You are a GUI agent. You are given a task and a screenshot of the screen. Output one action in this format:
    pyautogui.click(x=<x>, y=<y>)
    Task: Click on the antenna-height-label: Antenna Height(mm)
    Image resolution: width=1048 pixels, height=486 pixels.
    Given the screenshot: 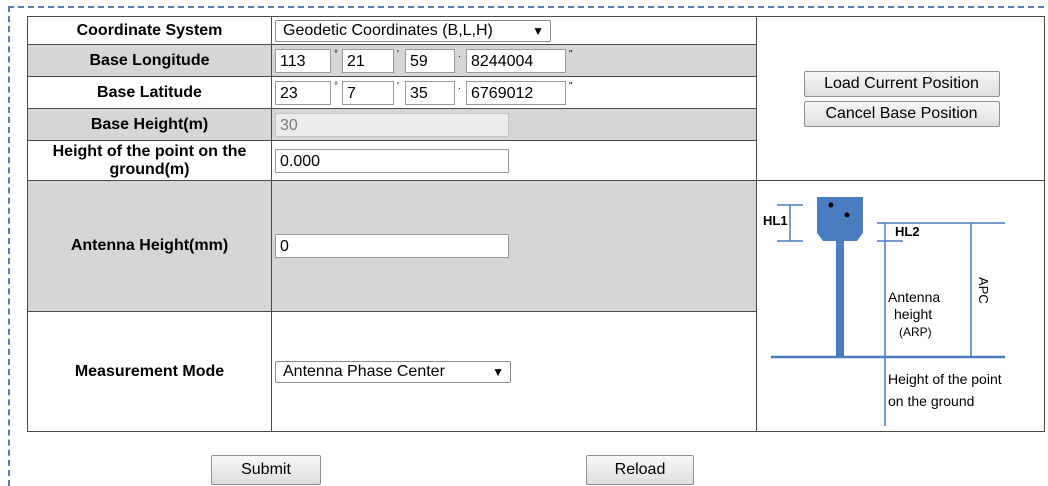 What is the action you would take?
    pyautogui.click(x=149, y=246)
    